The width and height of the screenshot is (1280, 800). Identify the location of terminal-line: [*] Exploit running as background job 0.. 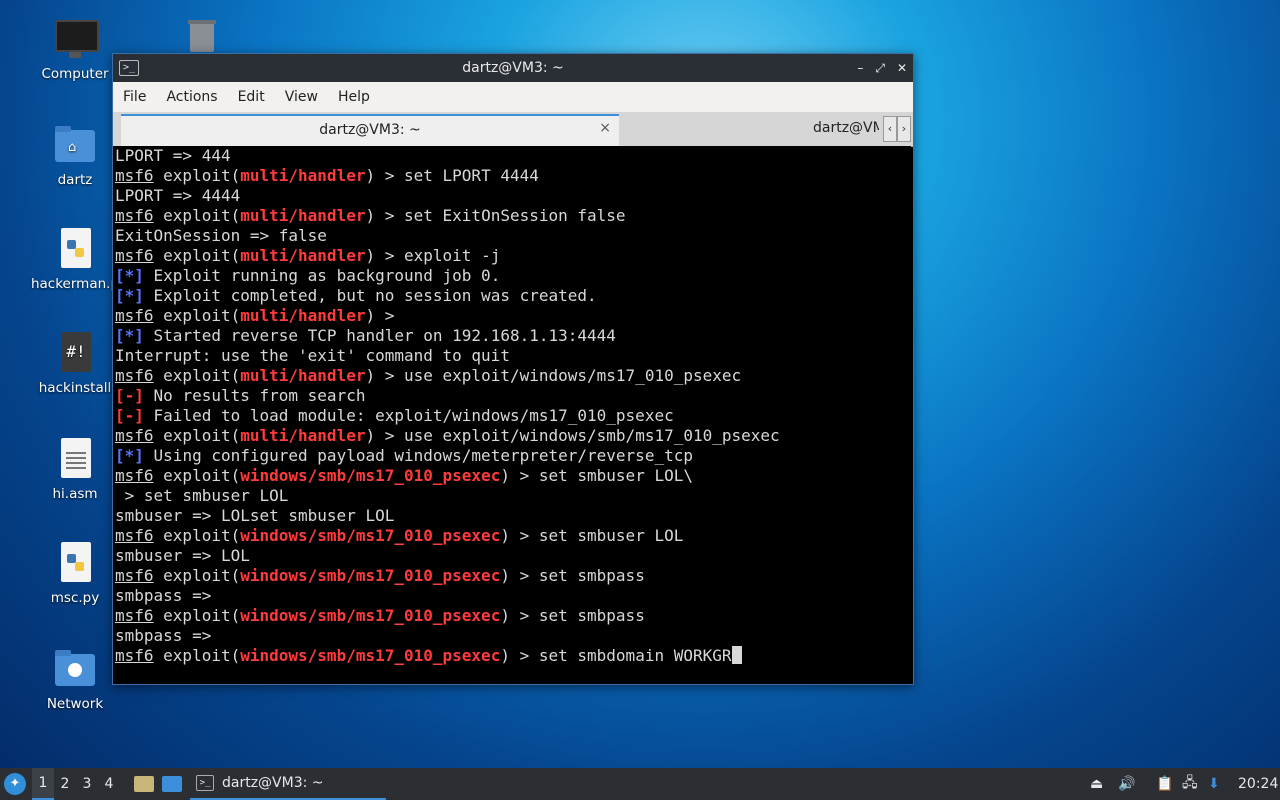
(512, 276).